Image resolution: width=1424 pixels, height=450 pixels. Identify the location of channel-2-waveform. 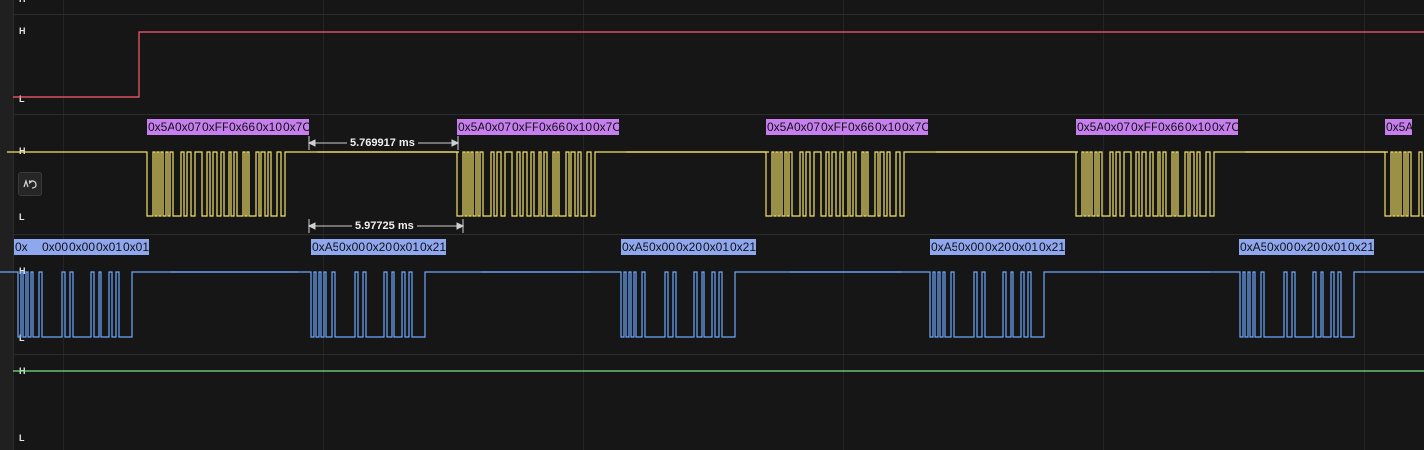
(712, 304).